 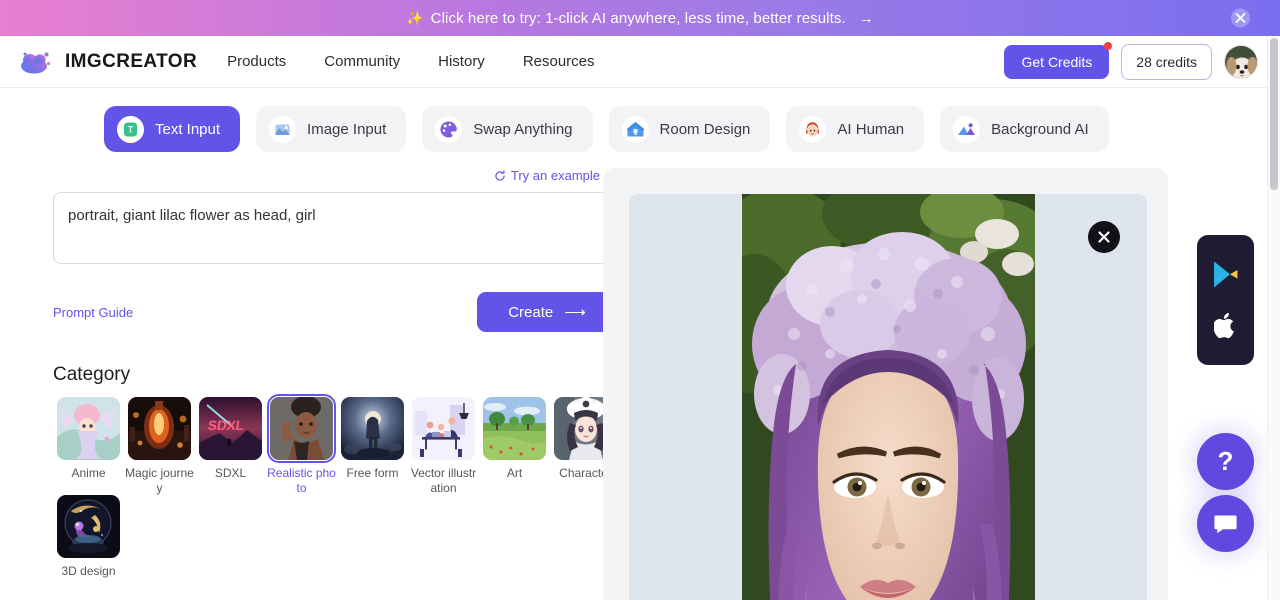 I want to click on create-button: Create ⟶, so click(x=547, y=312).